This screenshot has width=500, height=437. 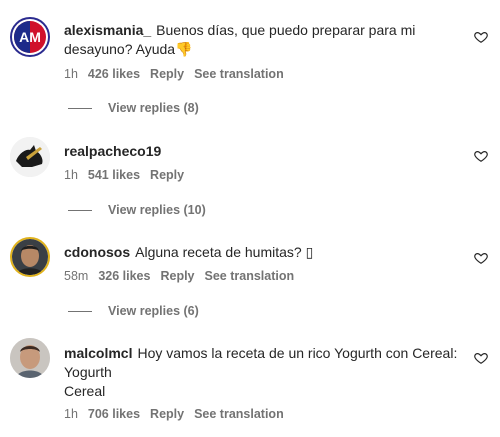 I want to click on likes-count: 541 likes, so click(x=114, y=175).